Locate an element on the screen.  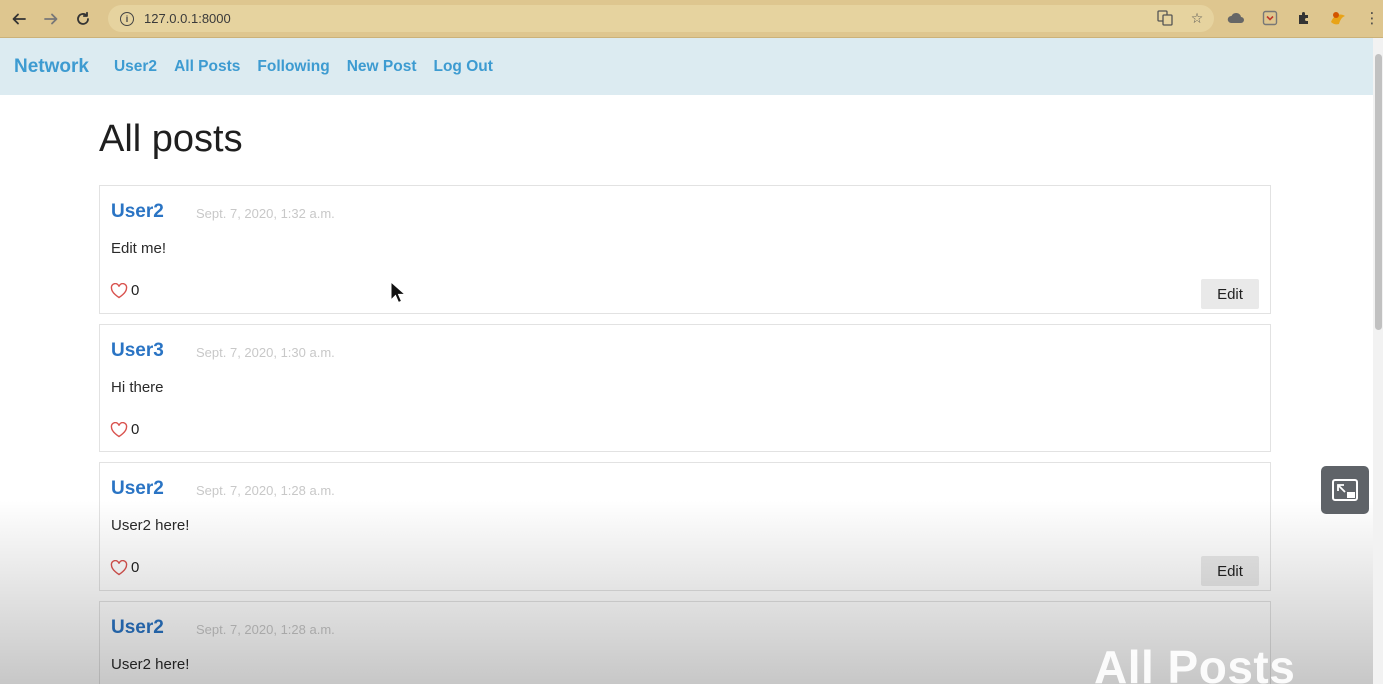
picture-in-picture-button is located at coordinates (1345, 490).